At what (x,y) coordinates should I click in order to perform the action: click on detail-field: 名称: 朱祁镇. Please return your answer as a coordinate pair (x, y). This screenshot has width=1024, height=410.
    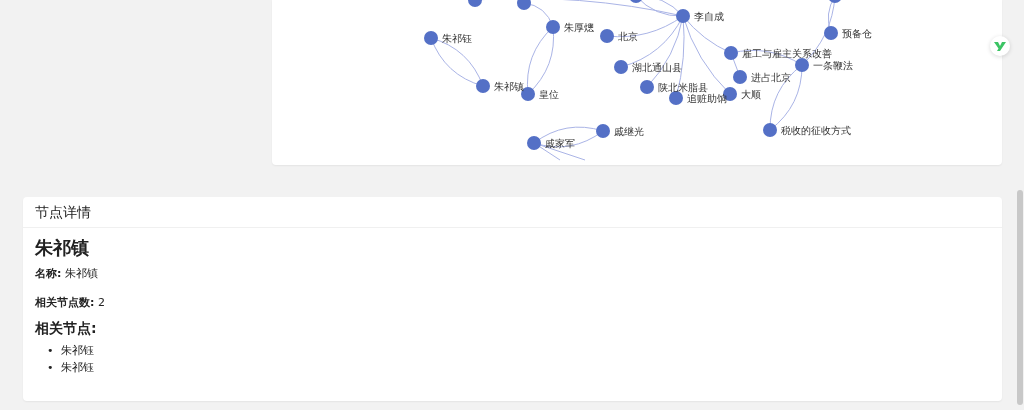
    Looking at the image, I should click on (512, 273).